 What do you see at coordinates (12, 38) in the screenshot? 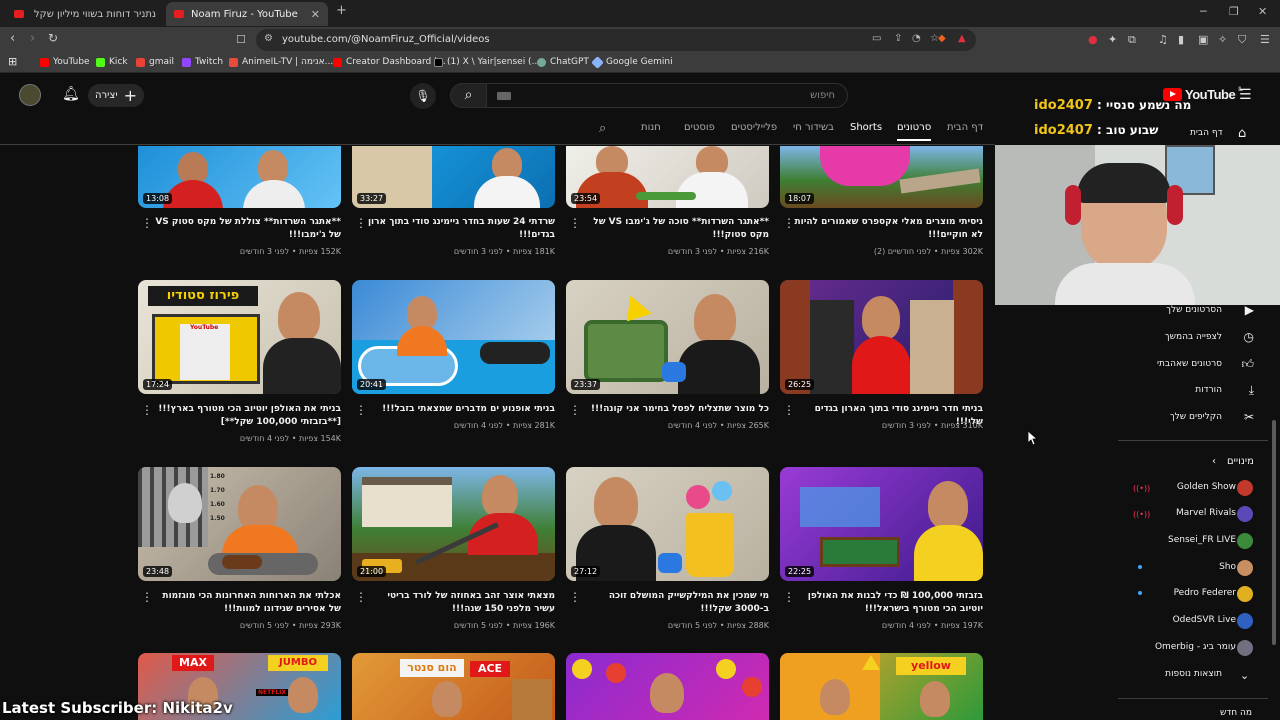
I see `back-icon: ‹` at bounding box center [12, 38].